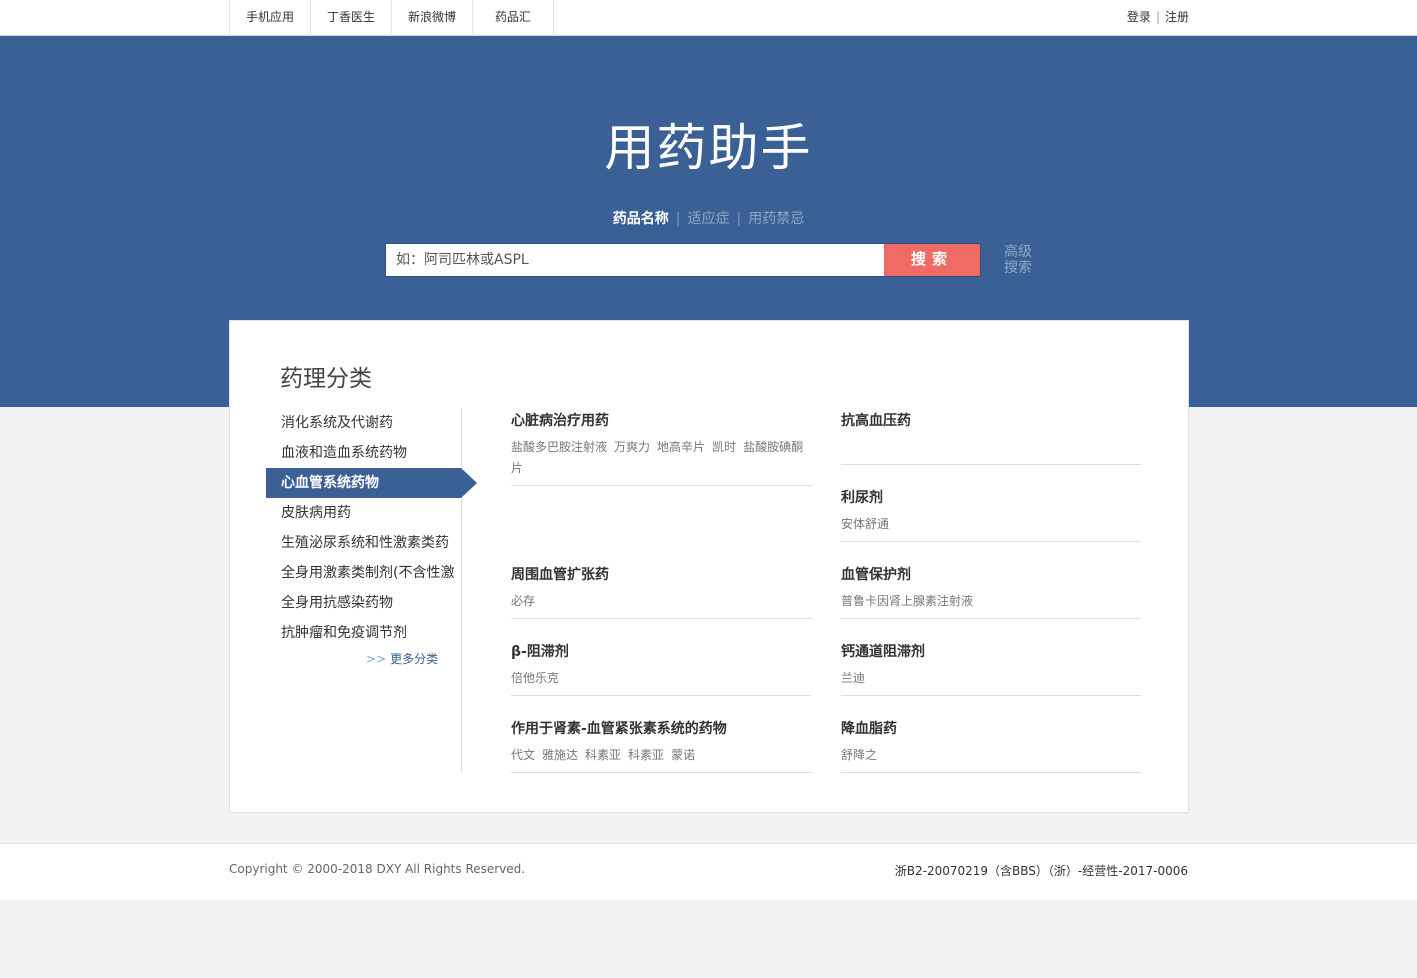 The height and width of the screenshot is (978, 1417). I want to click on subcategory-block: β-阻滞剂 倍他乐克, so click(661, 669).